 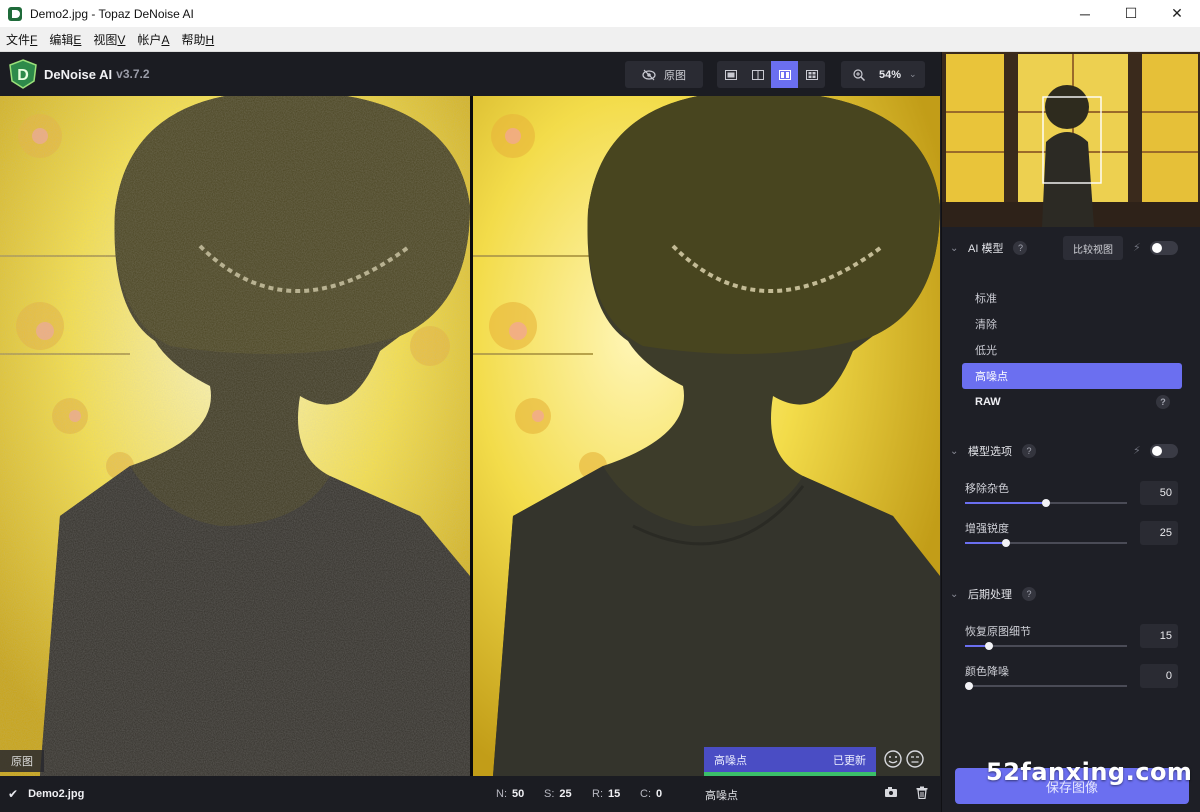 What do you see at coordinates (21, 39) in the screenshot?
I see `menu-file: 文件F` at bounding box center [21, 39].